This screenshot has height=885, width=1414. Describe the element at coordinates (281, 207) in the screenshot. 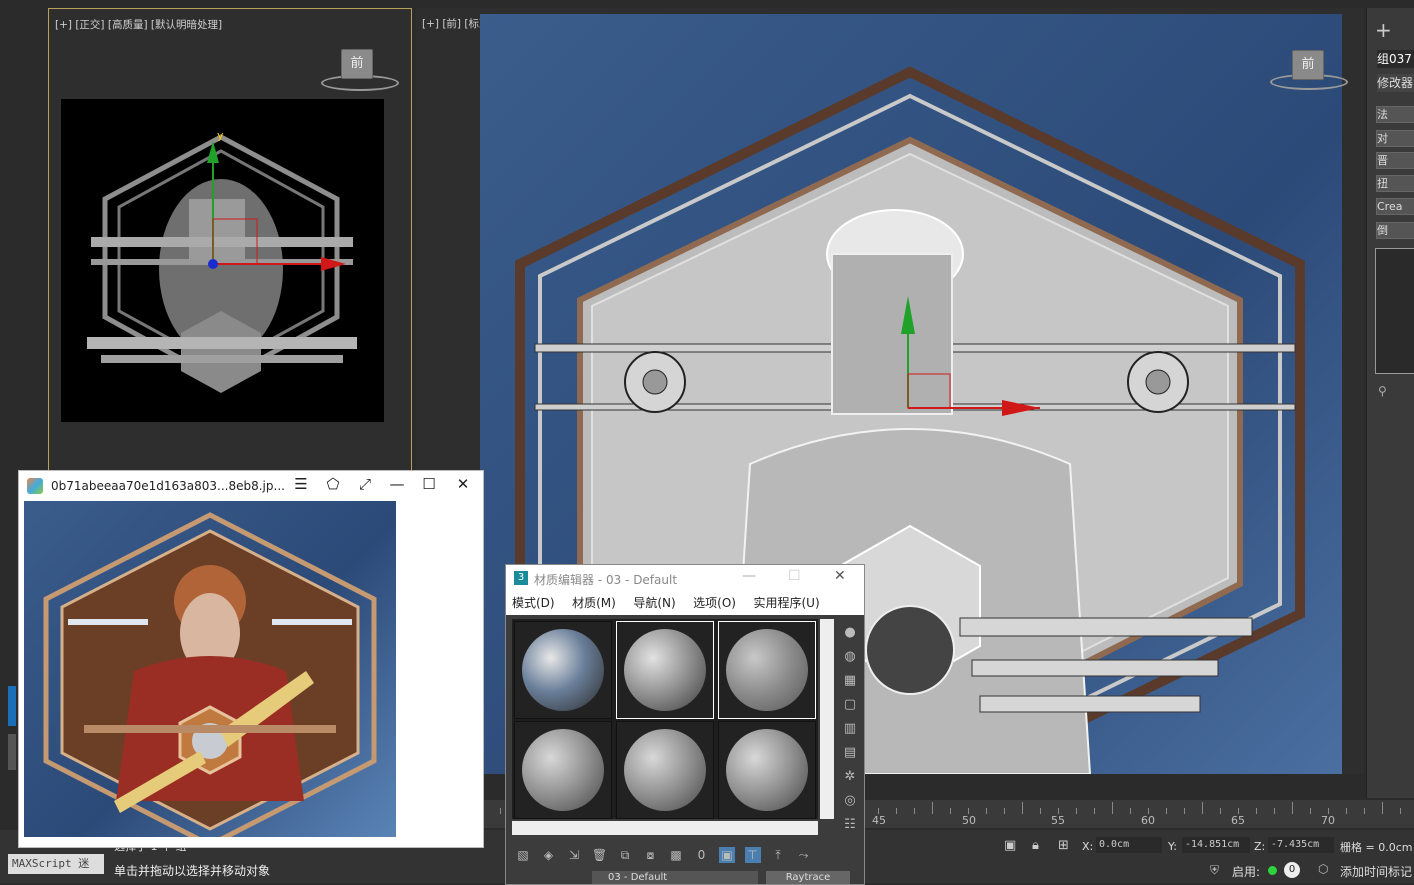

I see `transform-gizmo-left: y` at that location.